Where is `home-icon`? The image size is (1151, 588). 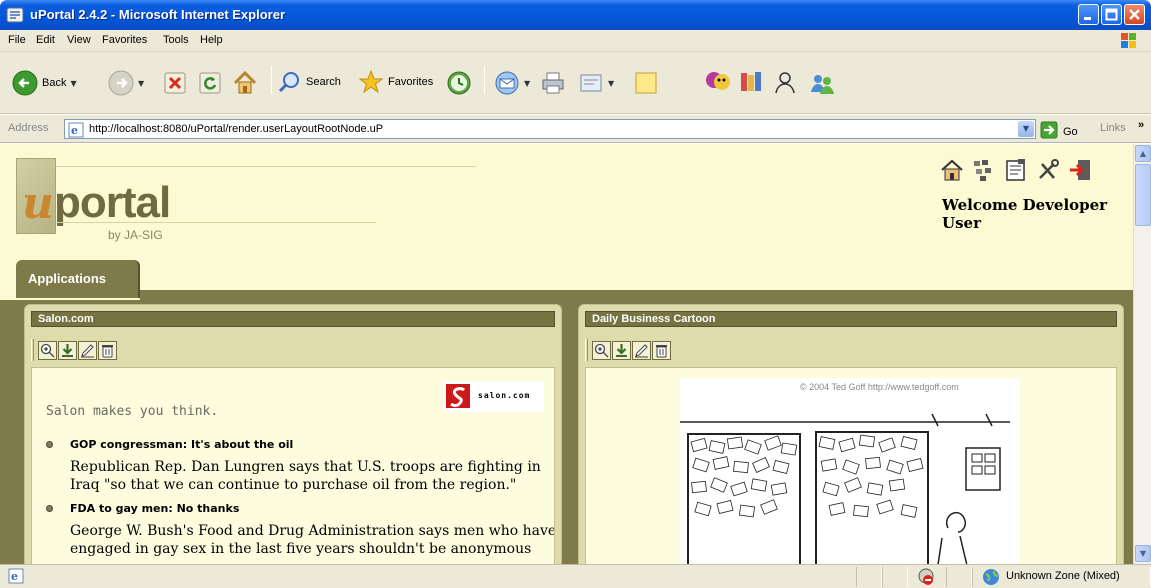
home-icon is located at coordinates (952, 170).